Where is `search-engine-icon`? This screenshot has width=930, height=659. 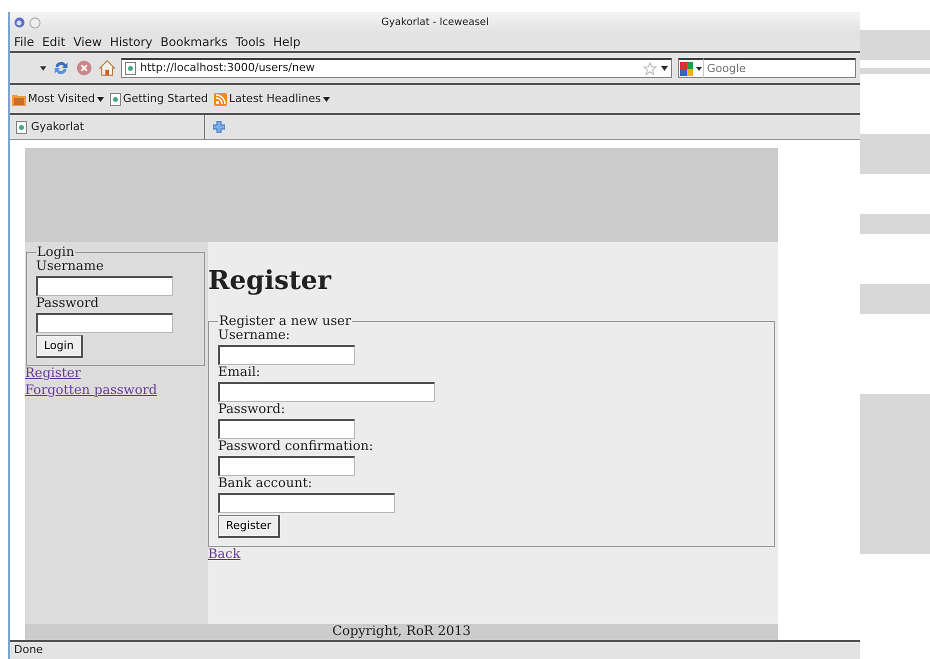 search-engine-icon is located at coordinates (691, 68).